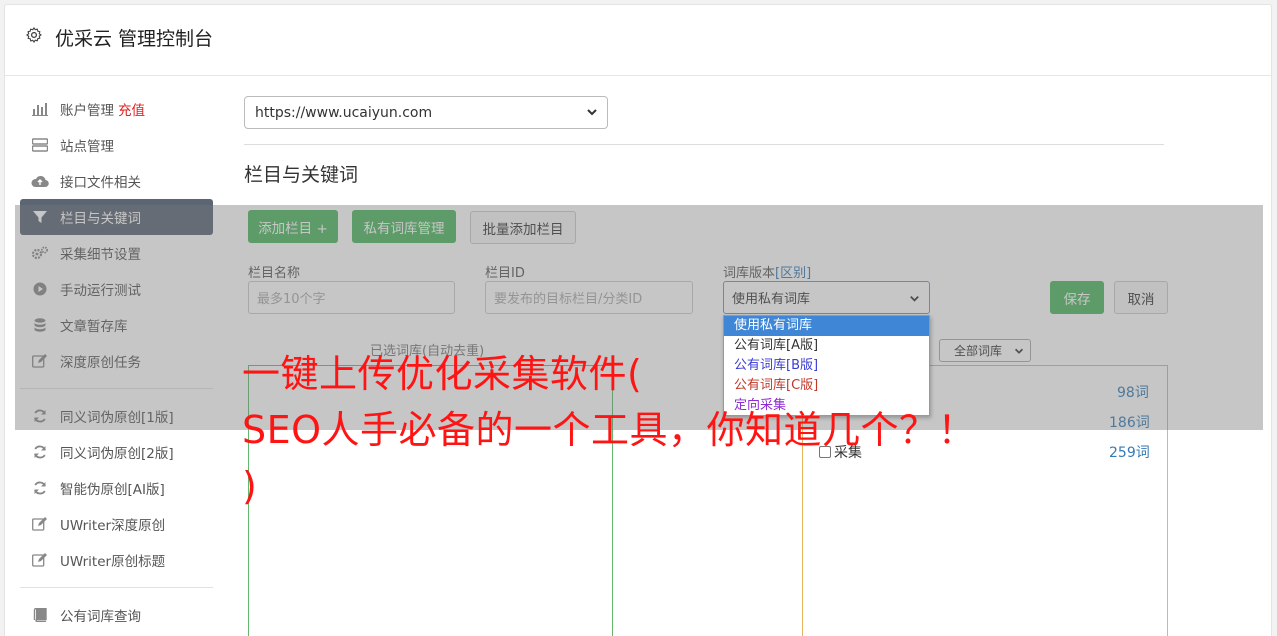  What do you see at coordinates (116, 109) in the screenshot?
I see `sidebar-item-account: 账户管理 充值` at bounding box center [116, 109].